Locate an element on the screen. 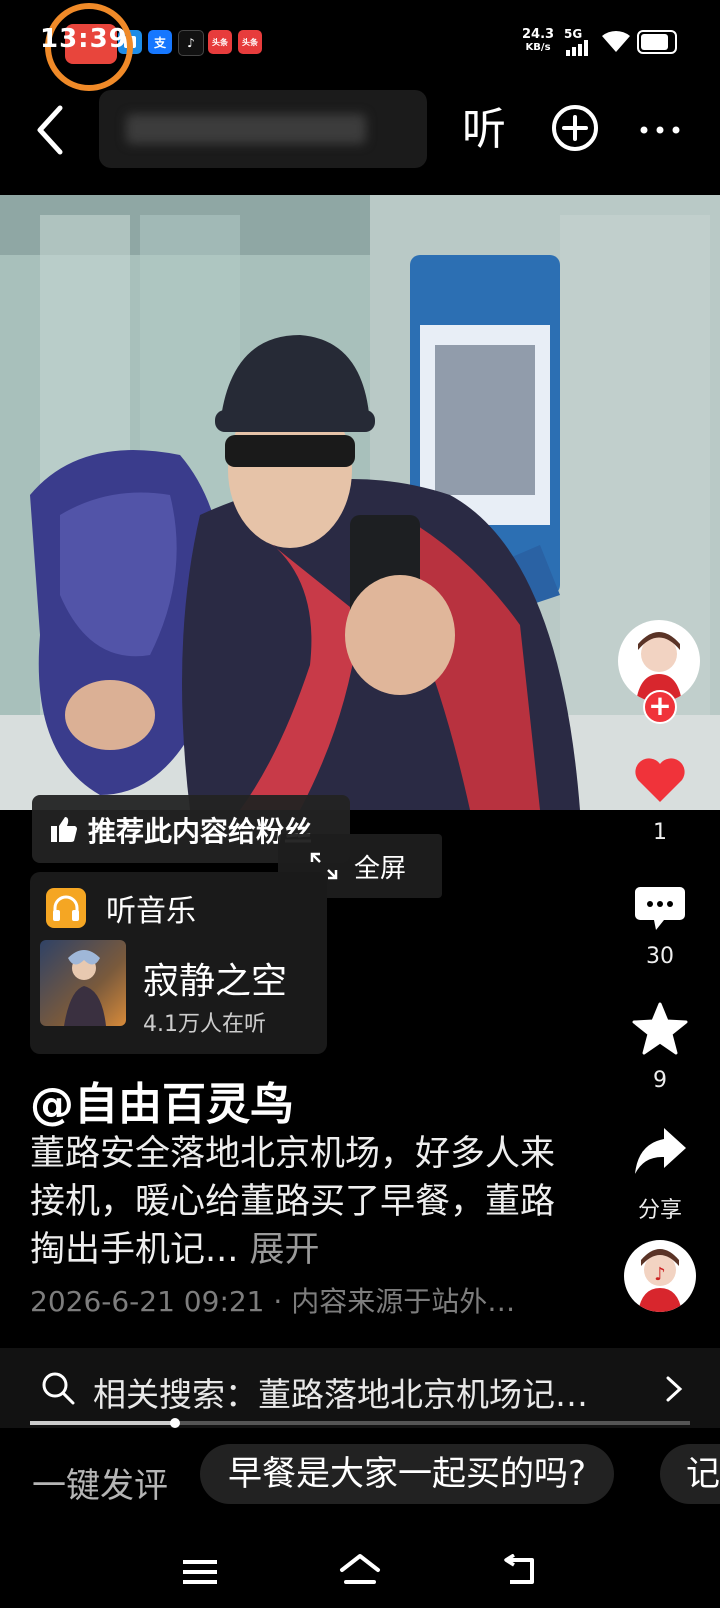 The image size is (720, 1608). add-circle-icon is located at coordinates (575, 128).